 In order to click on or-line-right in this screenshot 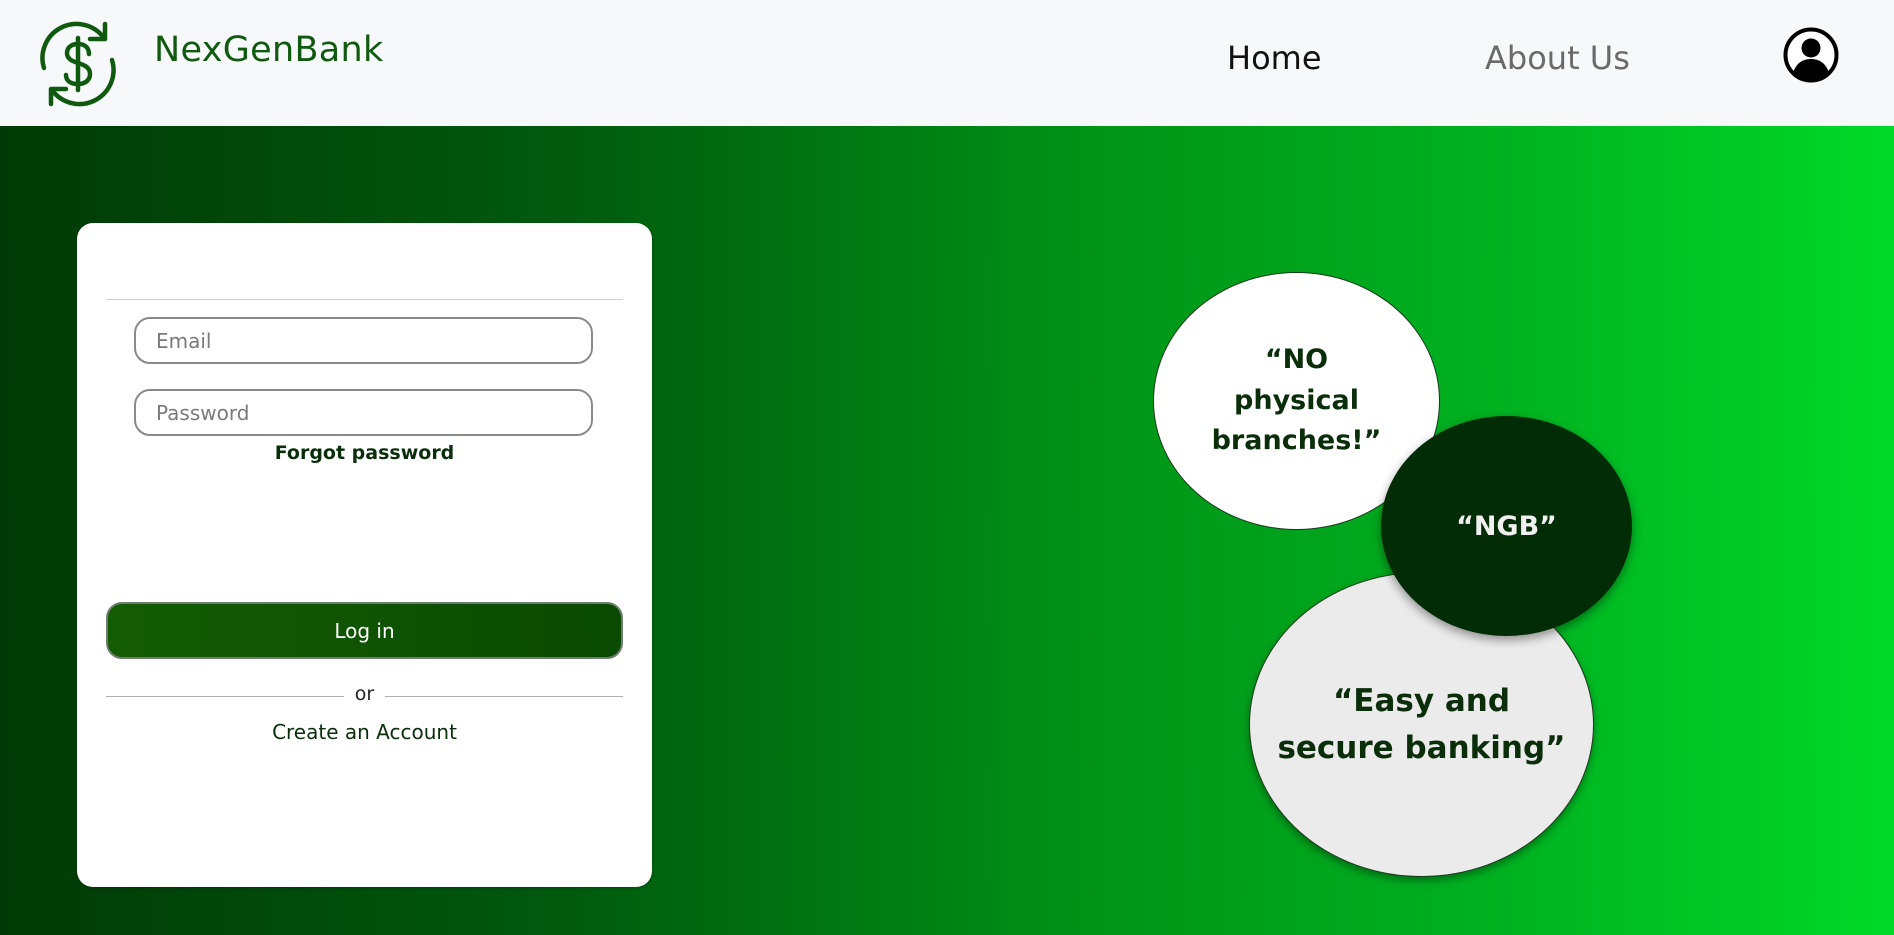, I will do `click(504, 696)`.